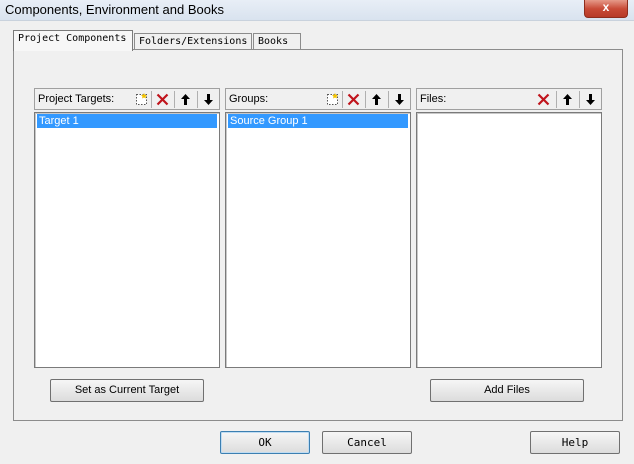  Describe the element at coordinates (317, 10) in the screenshot. I see `title-bar: Components, Environment and Books x` at that location.